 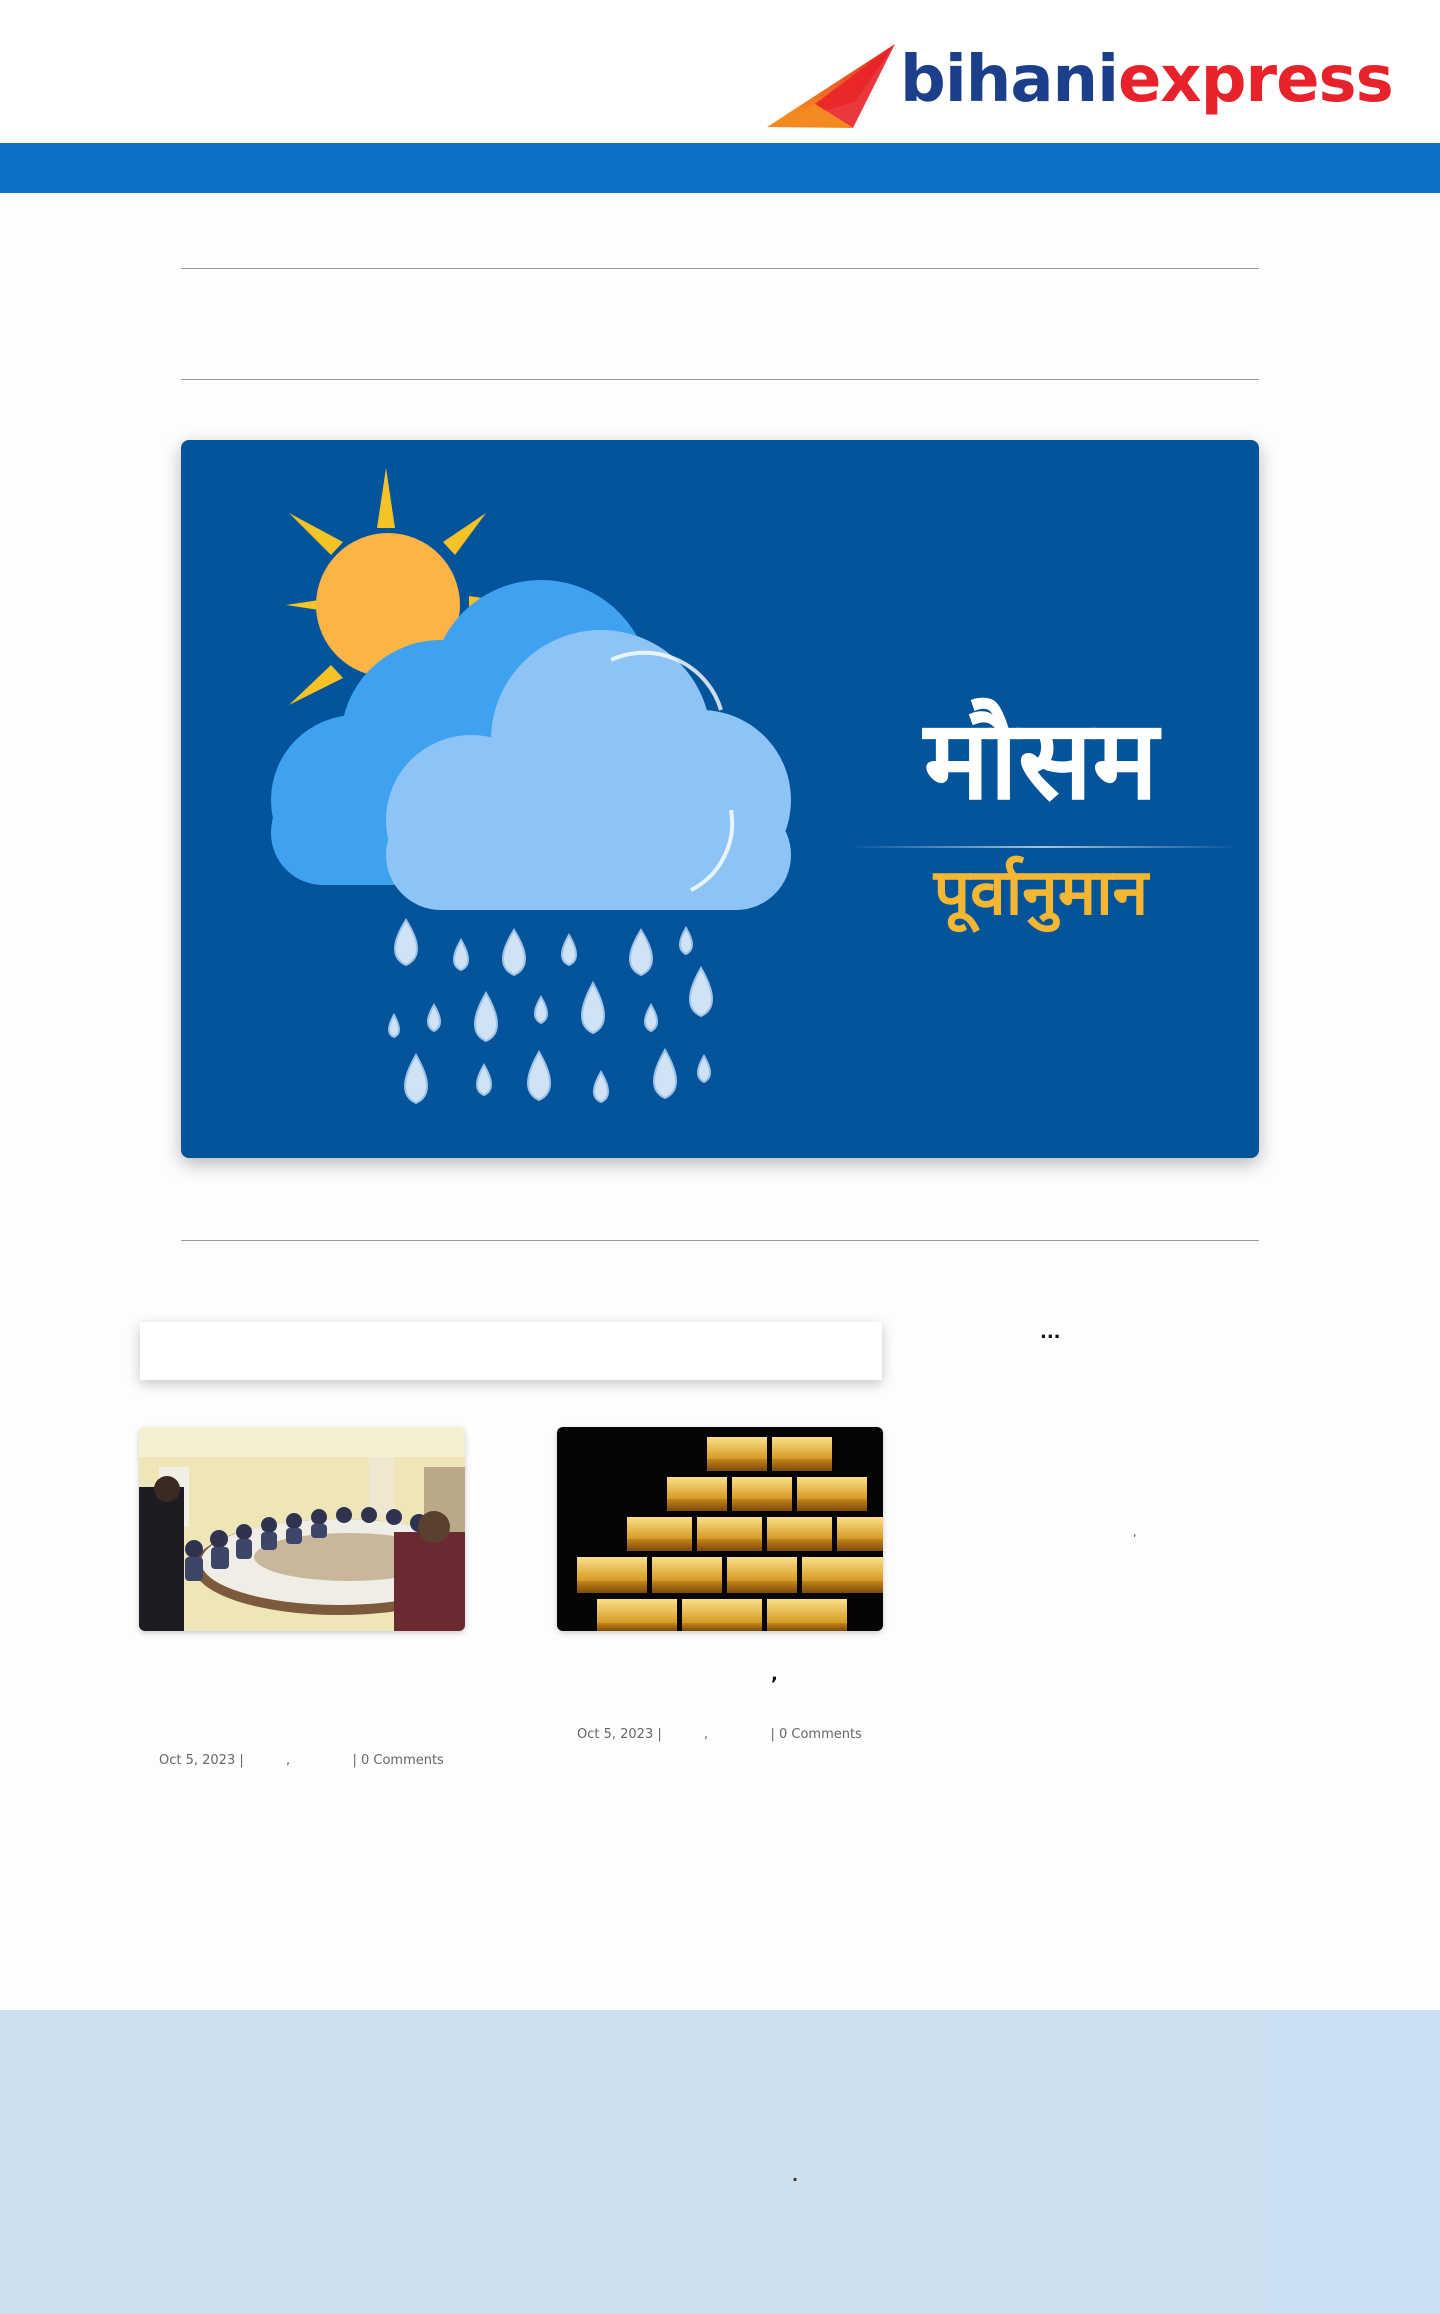 What do you see at coordinates (720, 2162) in the screenshot?
I see `site-footer` at bounding box center [720, 2162].